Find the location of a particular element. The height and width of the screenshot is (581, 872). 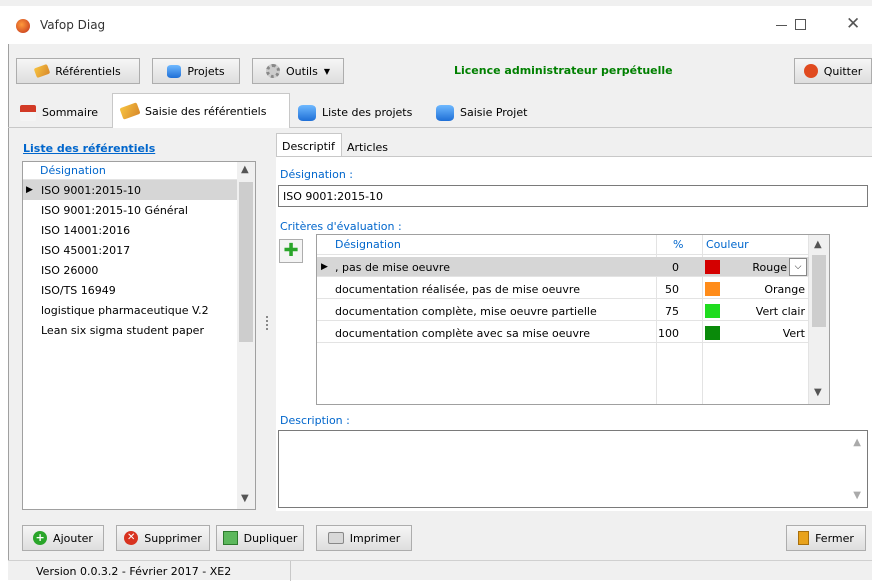

description-label: Description : is located at coordinates (315, 420).